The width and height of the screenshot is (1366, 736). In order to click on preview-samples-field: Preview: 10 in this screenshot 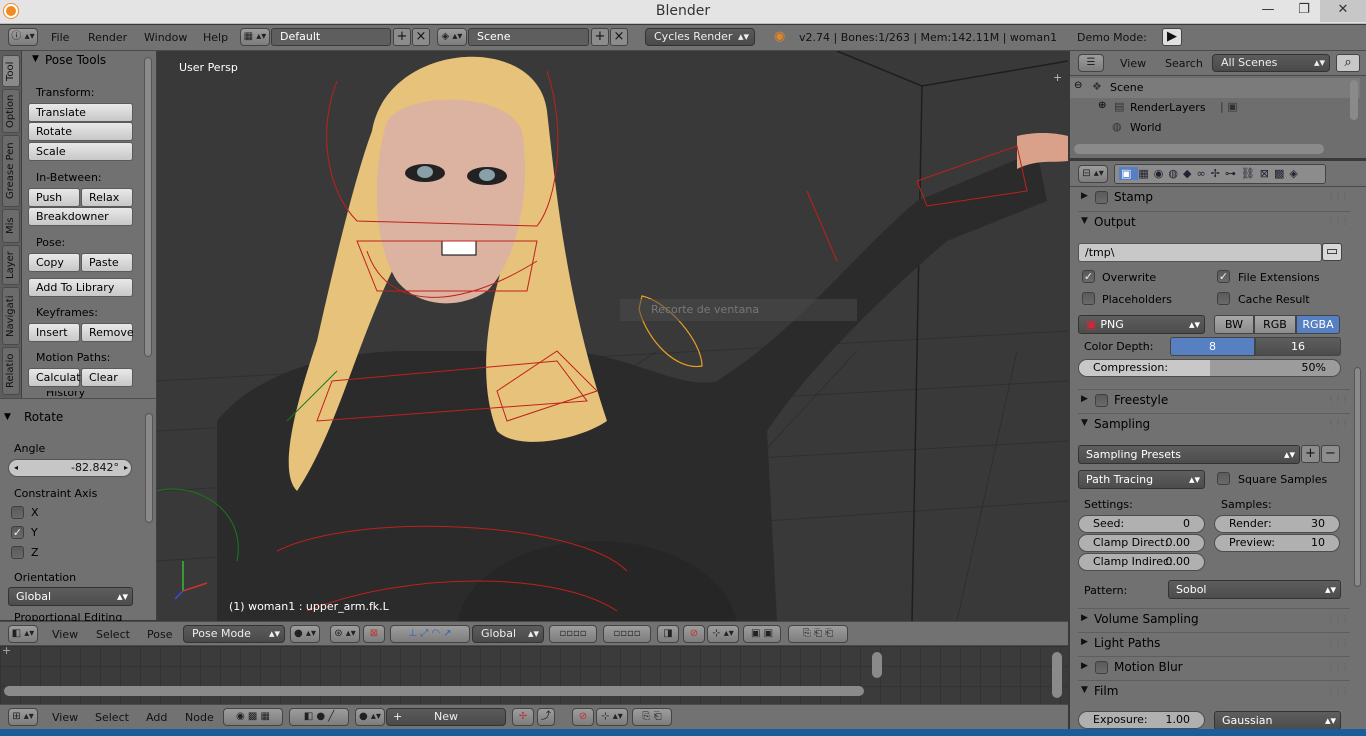, I will do `click(1277, 543)`.